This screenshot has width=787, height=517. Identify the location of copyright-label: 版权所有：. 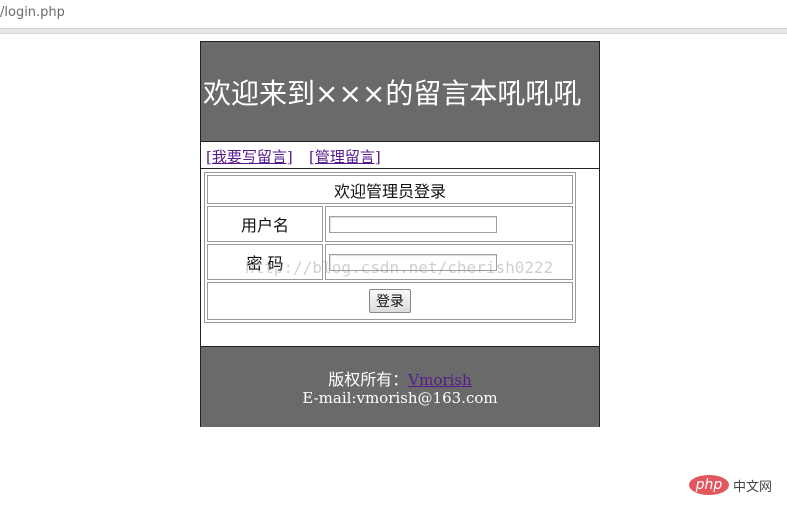
(368, 379).